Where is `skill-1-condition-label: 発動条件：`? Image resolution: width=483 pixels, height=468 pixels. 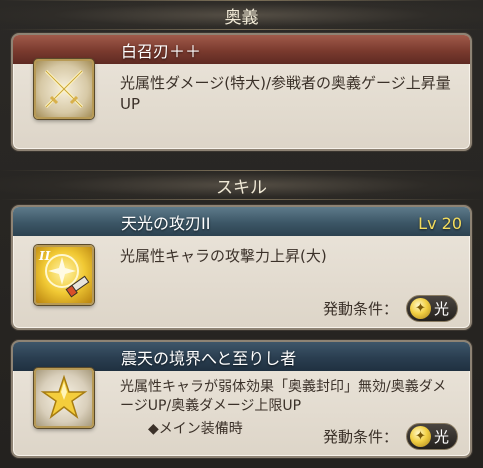 skill-1-condition-label: 発動条件： is located at coordinates (360, 309).